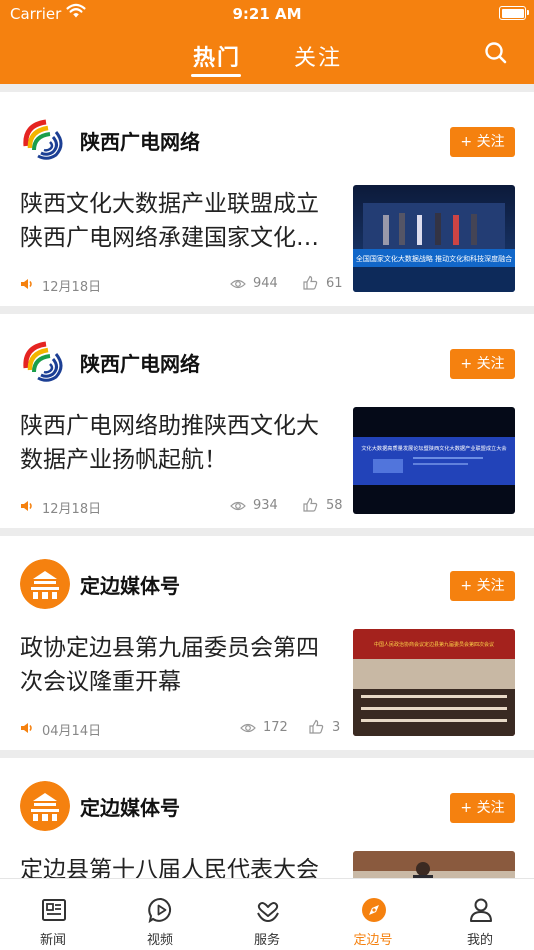 This screenshot has width=534, height=950. Describe the element at coordinates (181, 285) in the screenshot. I see `card-meta: 12月18日 944 61` at that location.